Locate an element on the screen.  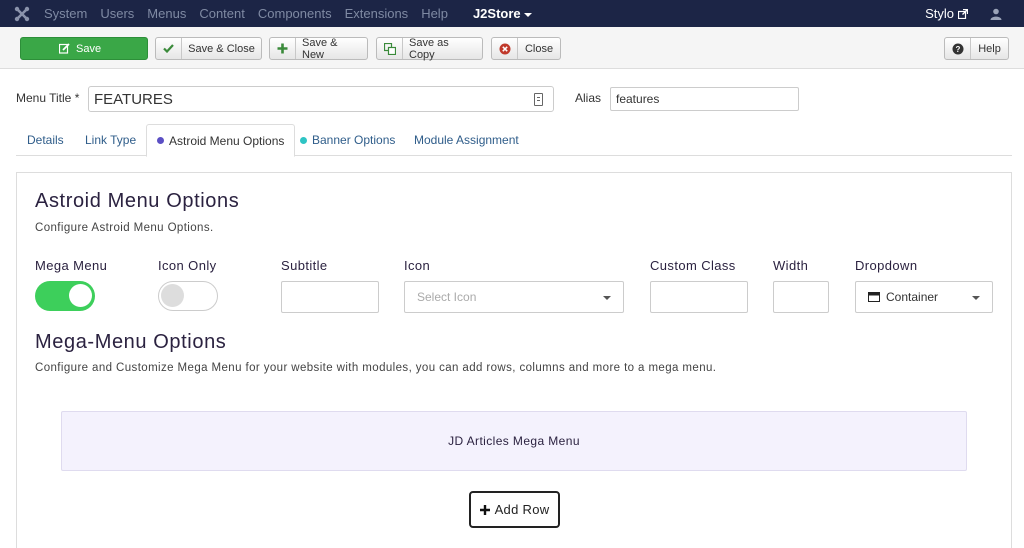
nav-j2store-label: J2Store is located at coordinates (496, 13).